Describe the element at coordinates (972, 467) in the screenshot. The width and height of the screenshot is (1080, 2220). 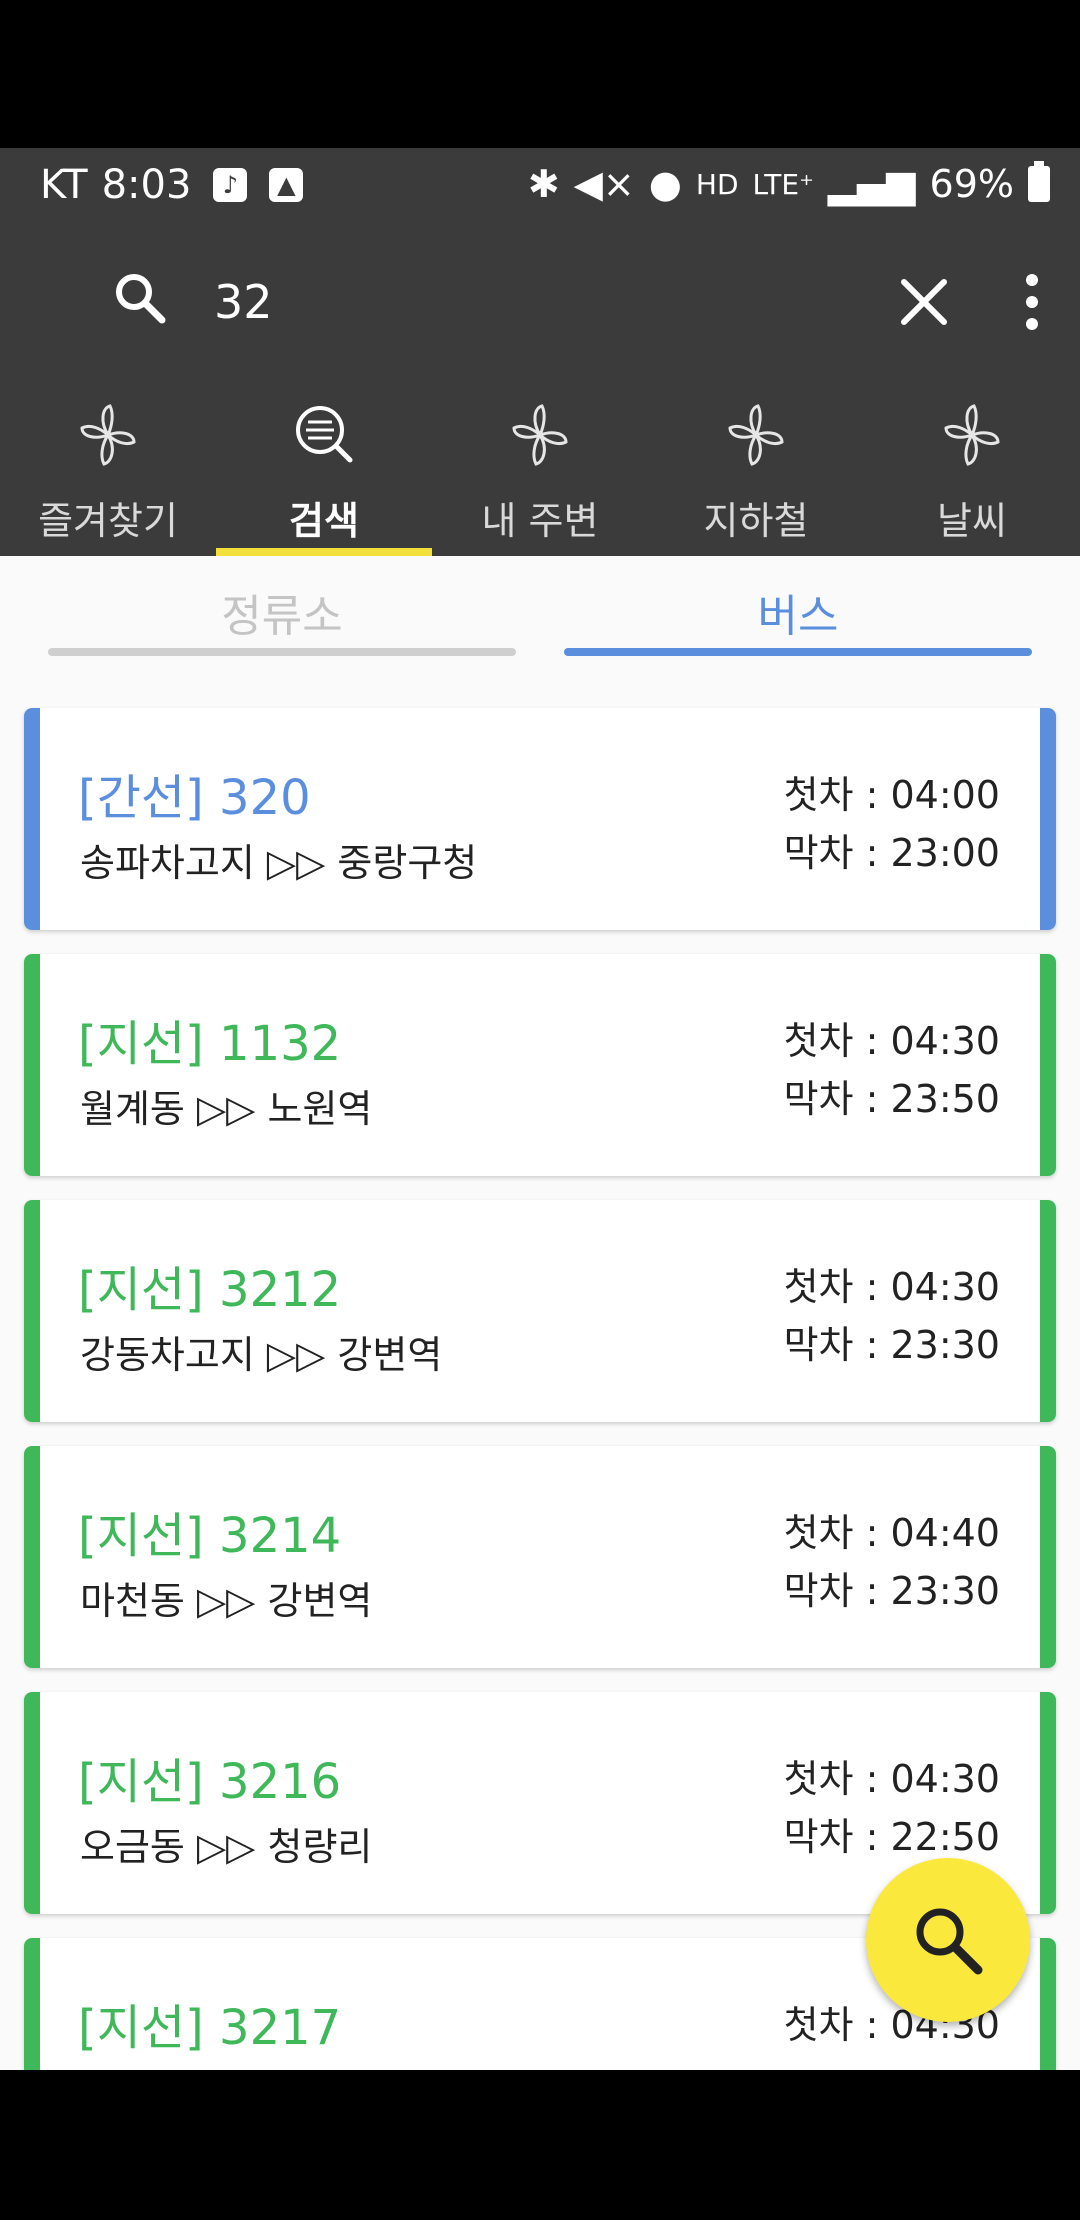
I see `tab-weather: 날씨` at that location.